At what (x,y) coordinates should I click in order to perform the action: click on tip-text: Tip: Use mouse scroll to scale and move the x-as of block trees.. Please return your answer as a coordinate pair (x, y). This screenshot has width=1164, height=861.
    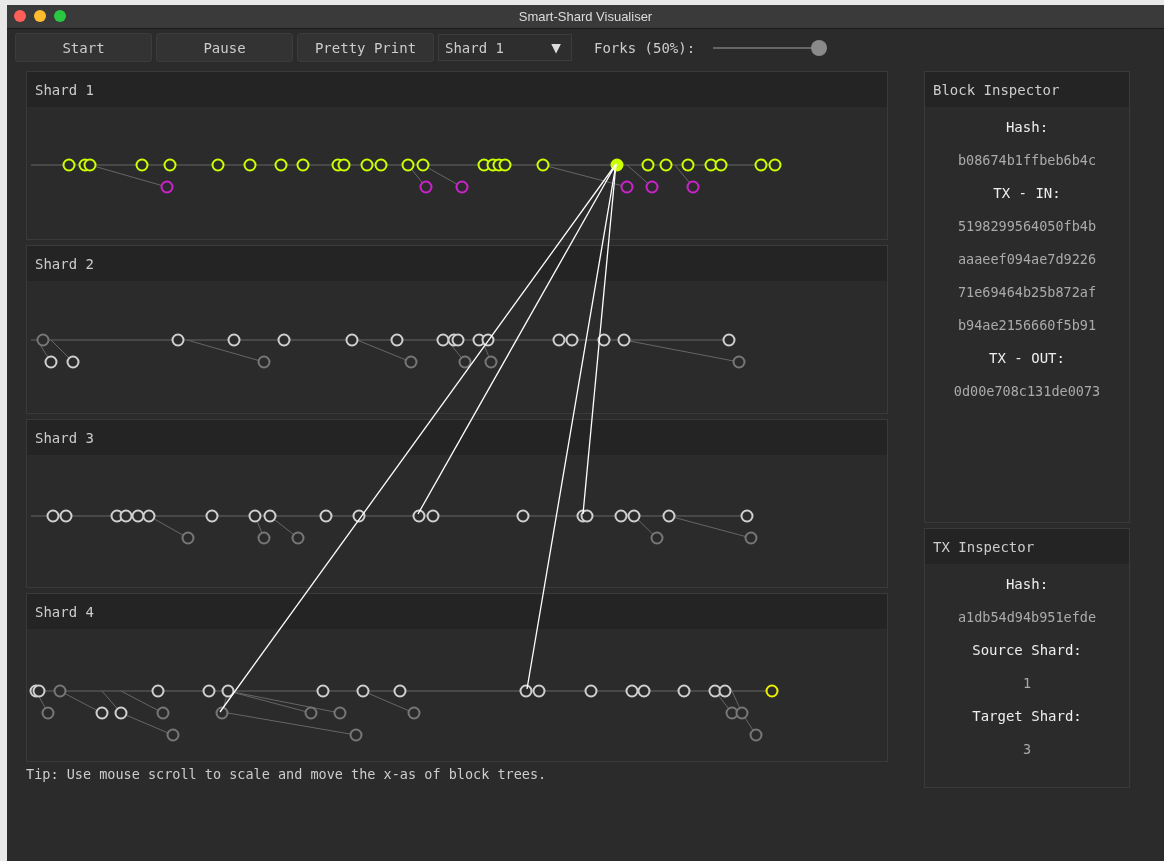
    Looking at the image, I should click on (287, 774).